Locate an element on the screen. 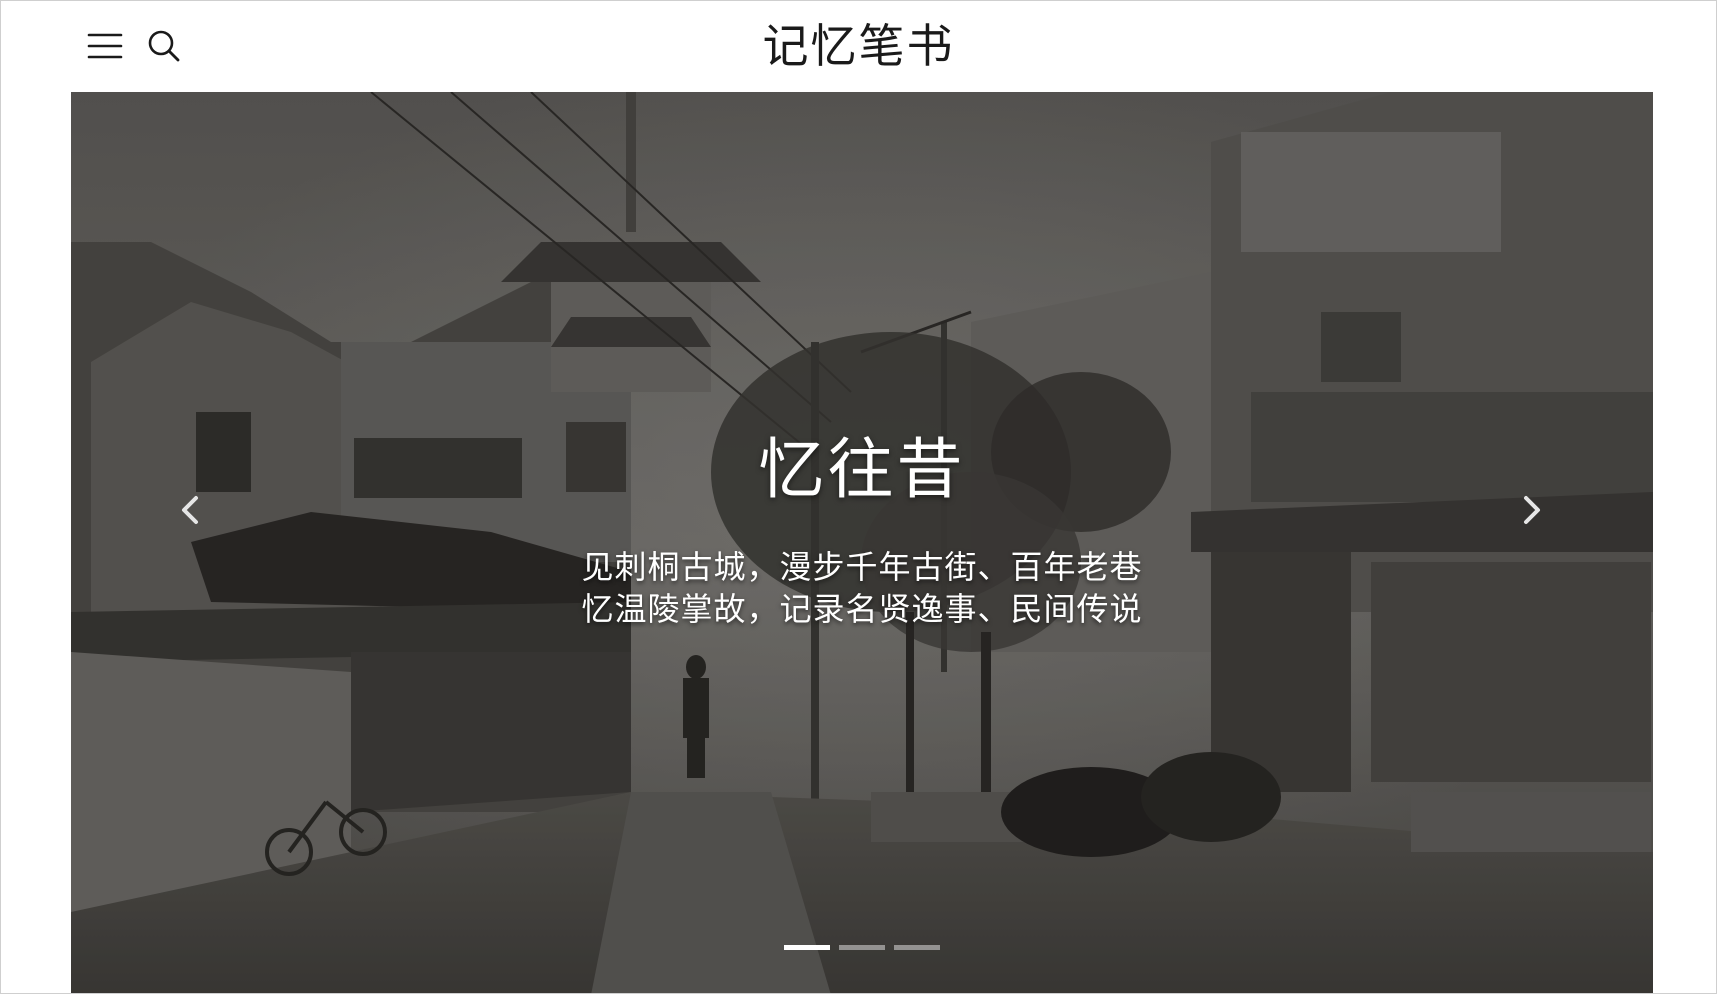  site-header: 记忆笔书 is located at coordinates (858, 46).